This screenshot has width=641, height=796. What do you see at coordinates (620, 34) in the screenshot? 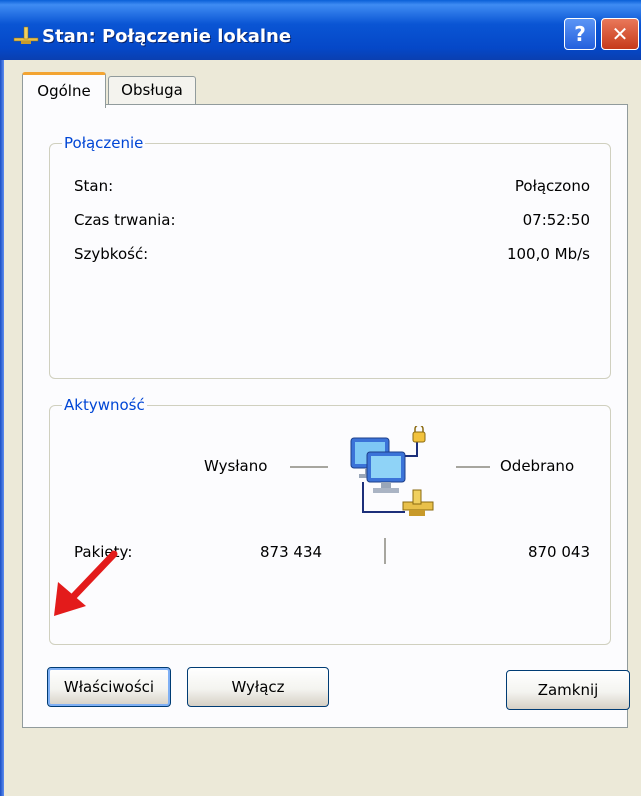
I see `close-window-button: ✕` at bounding box center [620, 34].